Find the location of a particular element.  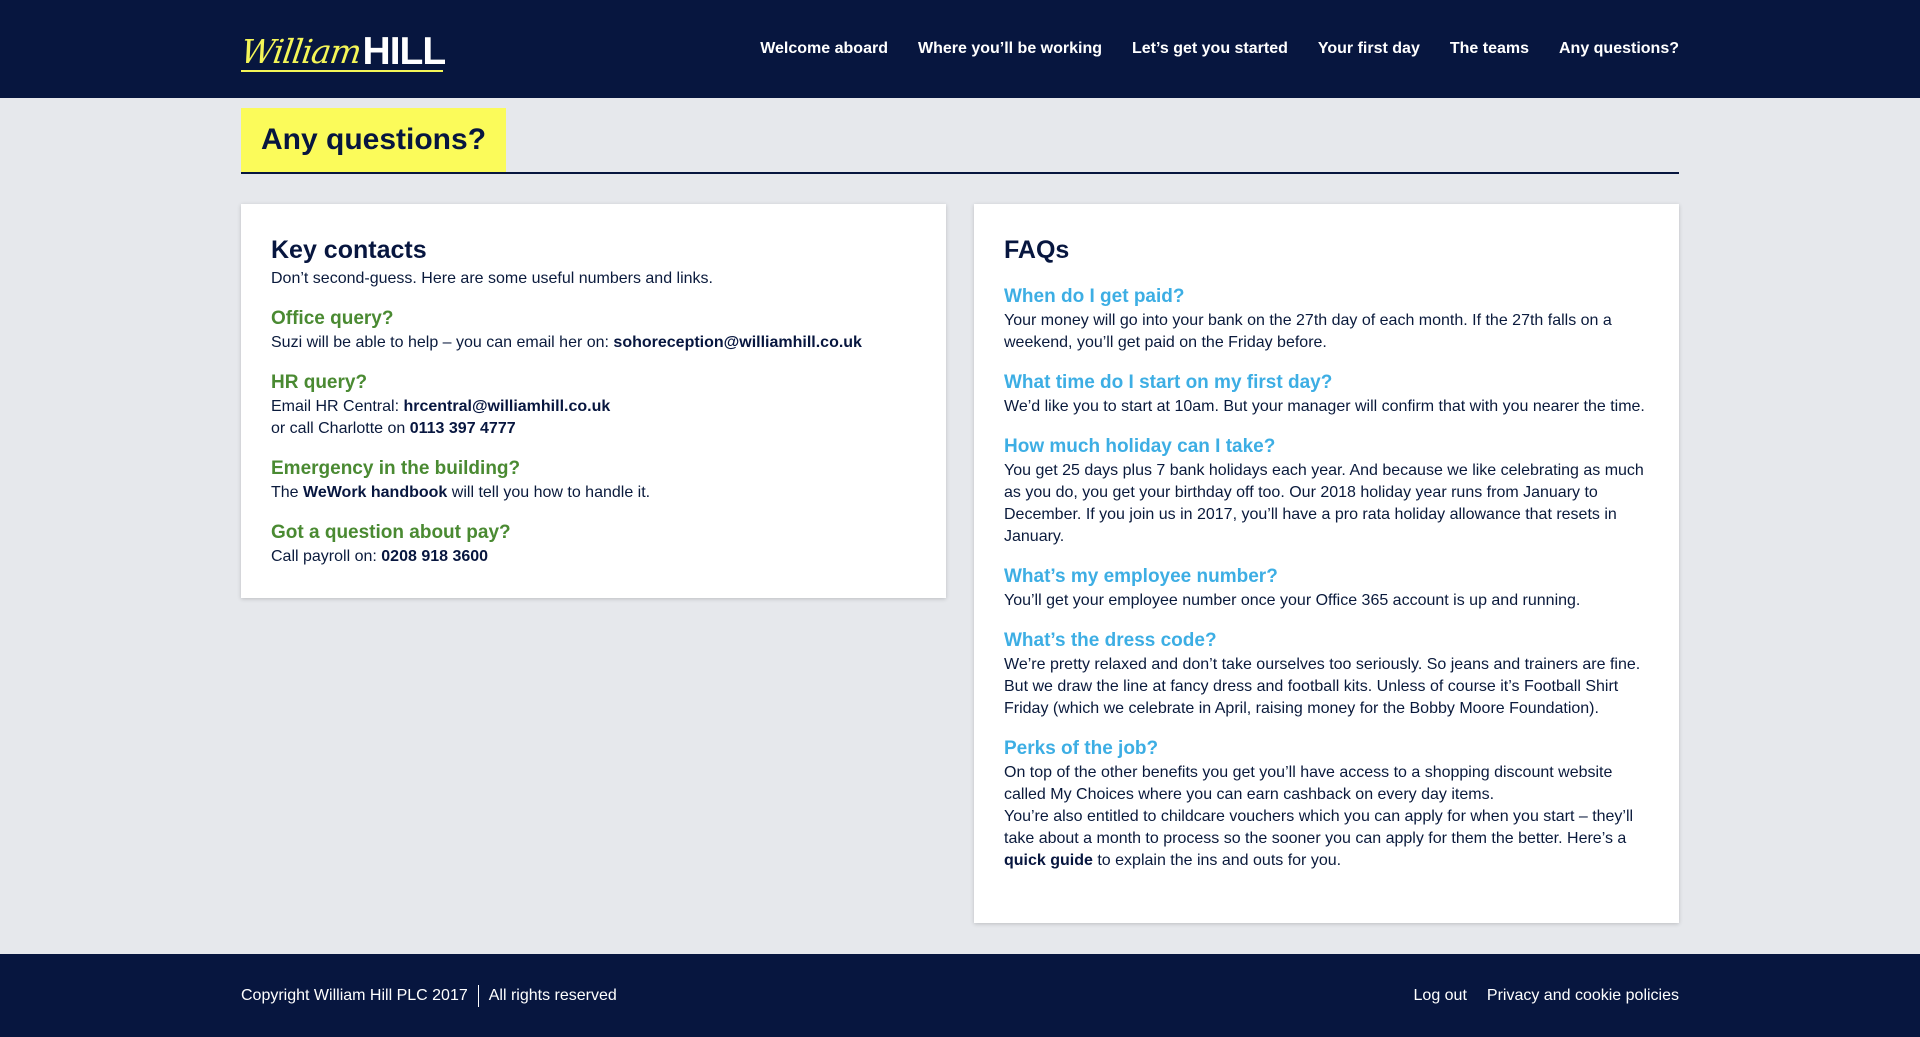

logo-block-text: HILL is located at coordinates (404, 51).